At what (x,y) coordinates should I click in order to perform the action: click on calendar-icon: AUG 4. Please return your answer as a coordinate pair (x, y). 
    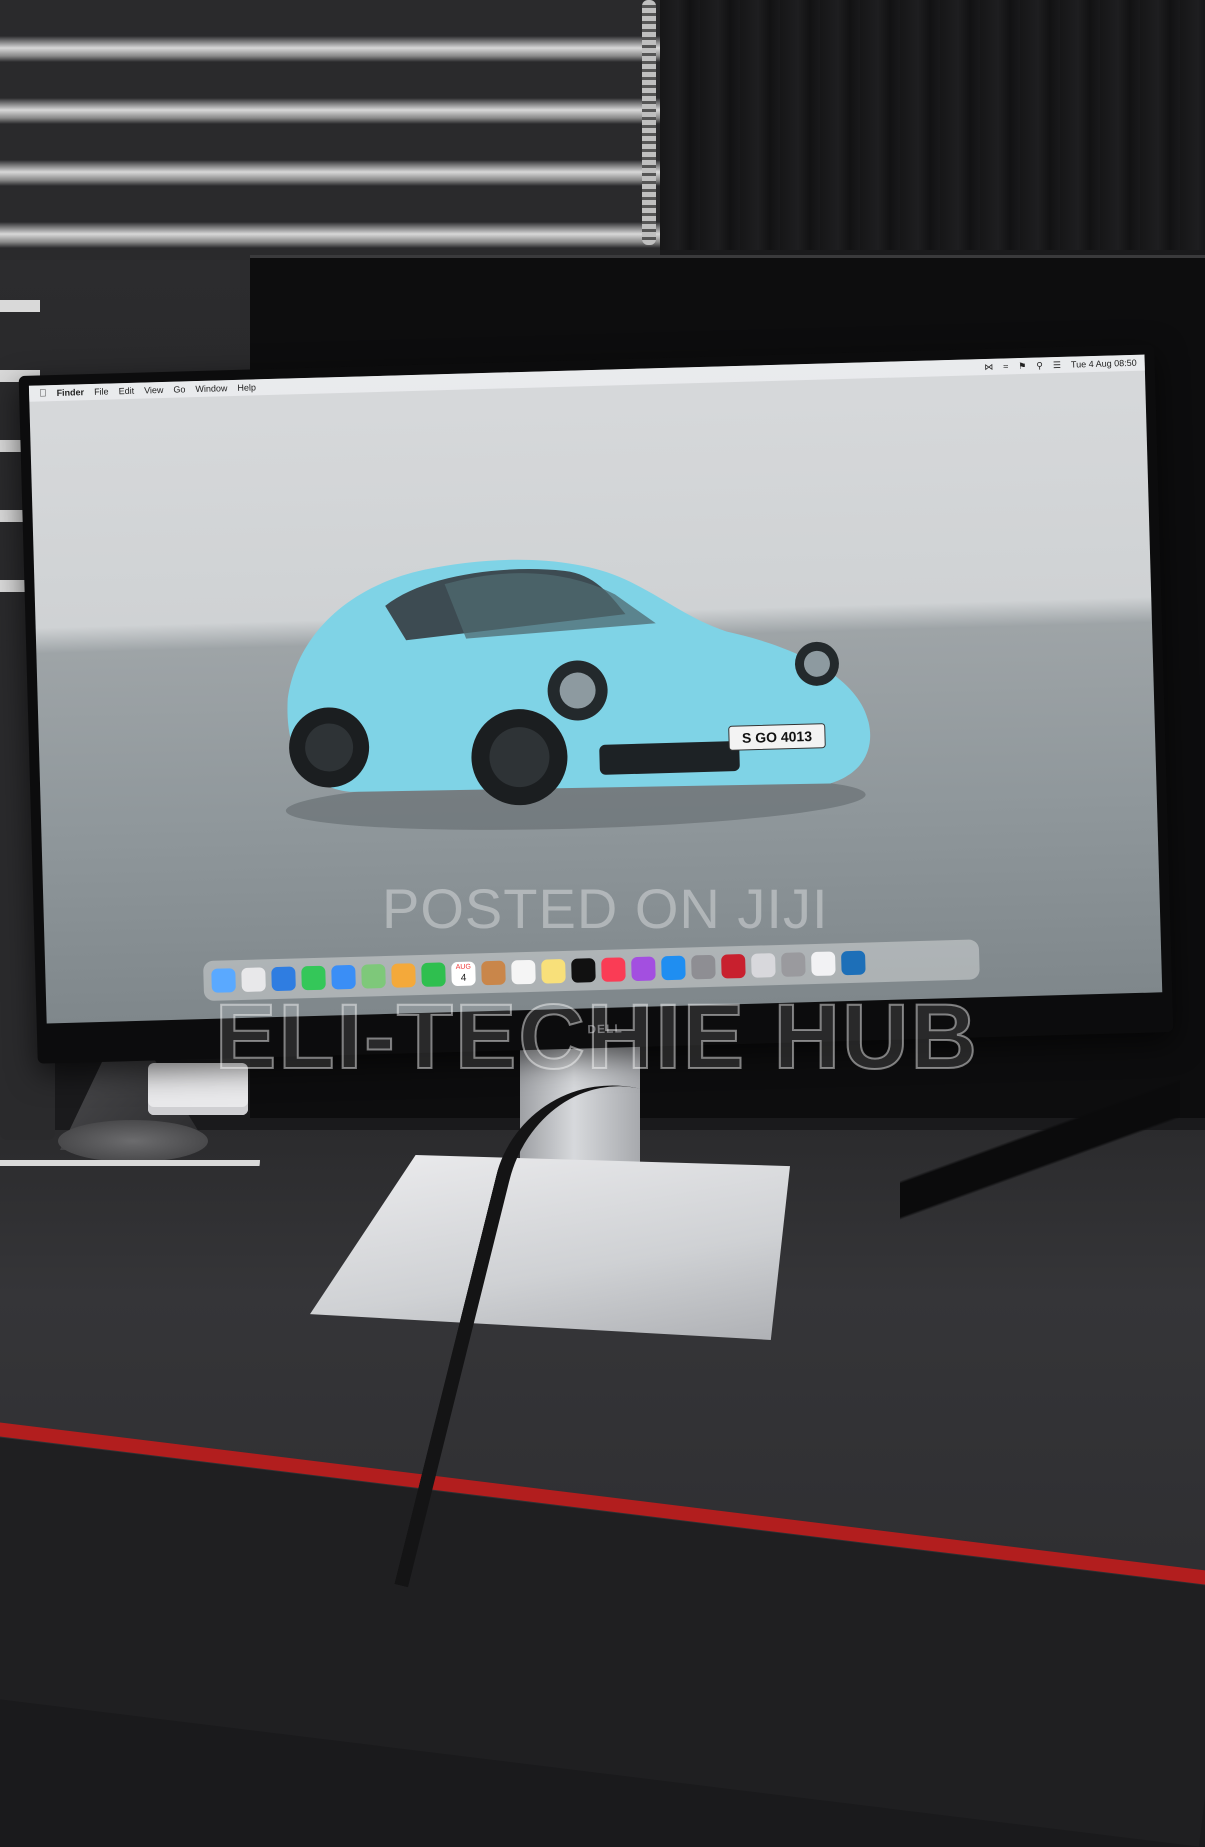
    Looking at the image, I should click on (463, 974).